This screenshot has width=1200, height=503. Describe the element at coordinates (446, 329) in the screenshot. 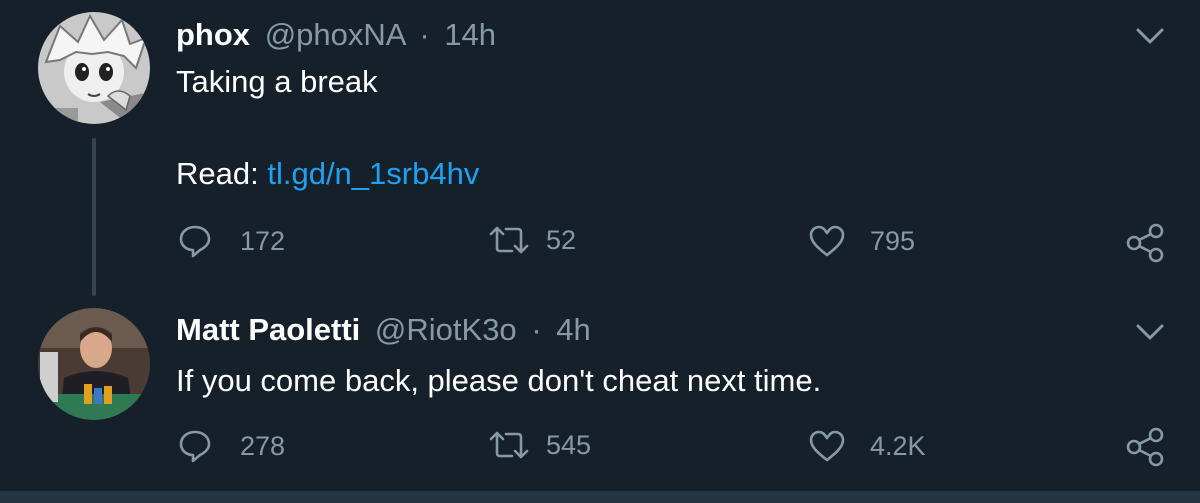

I see `user-handle: @RiotK3o` at that location.